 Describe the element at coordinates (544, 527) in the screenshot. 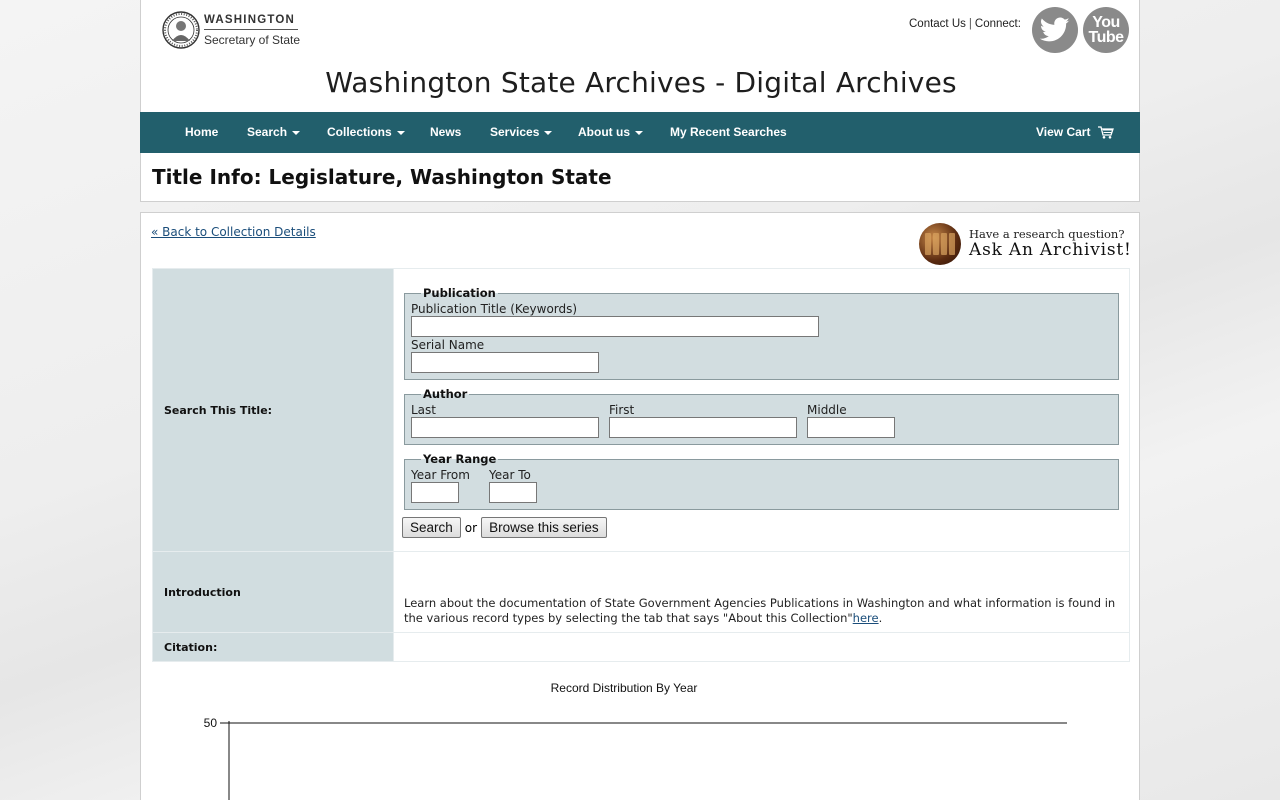

I see `browse-series-button: Browse this series` at that location.